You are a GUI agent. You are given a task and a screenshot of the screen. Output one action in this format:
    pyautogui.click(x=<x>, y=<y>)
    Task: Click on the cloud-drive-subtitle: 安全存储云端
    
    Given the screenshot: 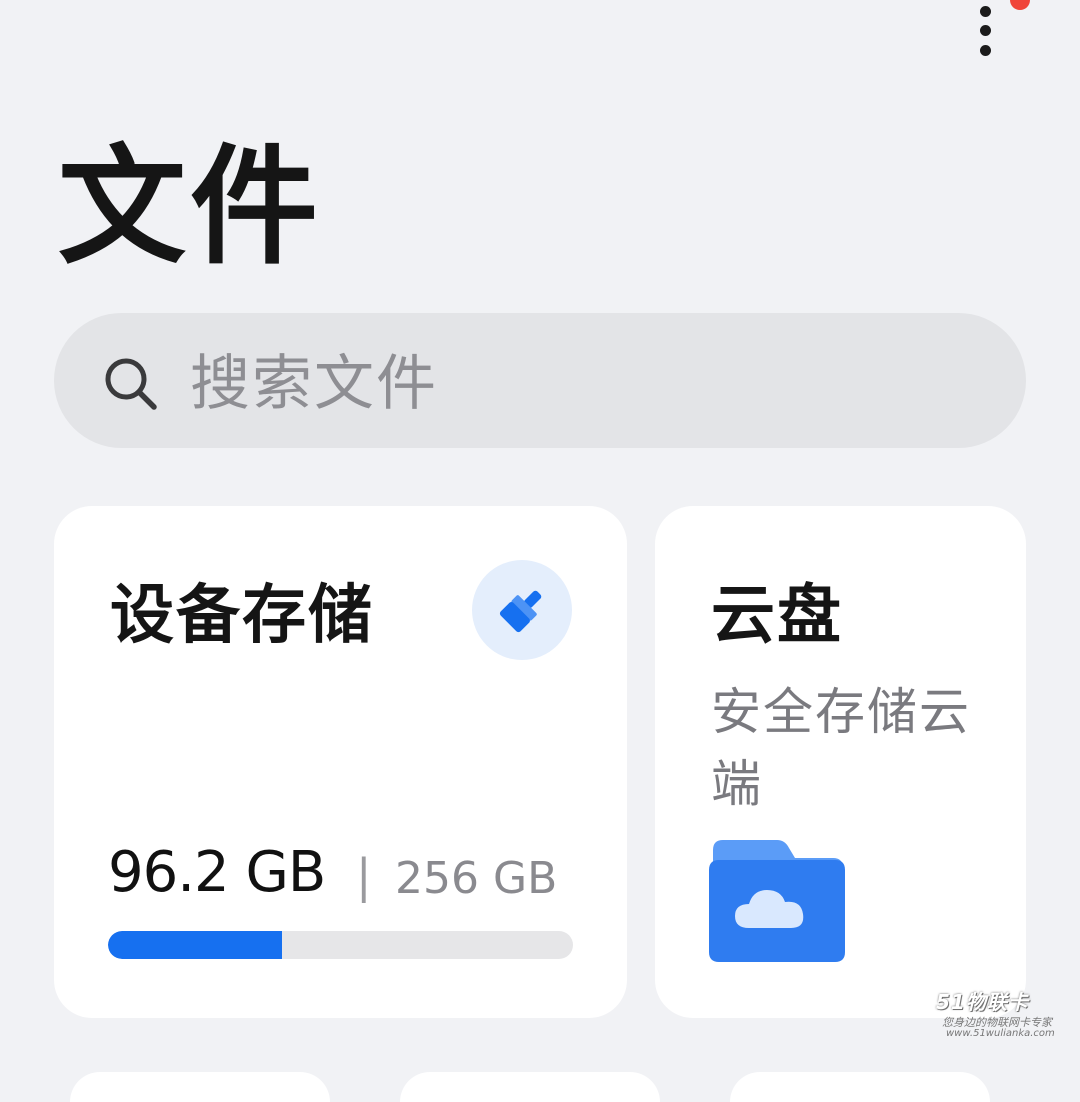 What is the action you would take?
    pyautogui.click(x=841, y=748)
    